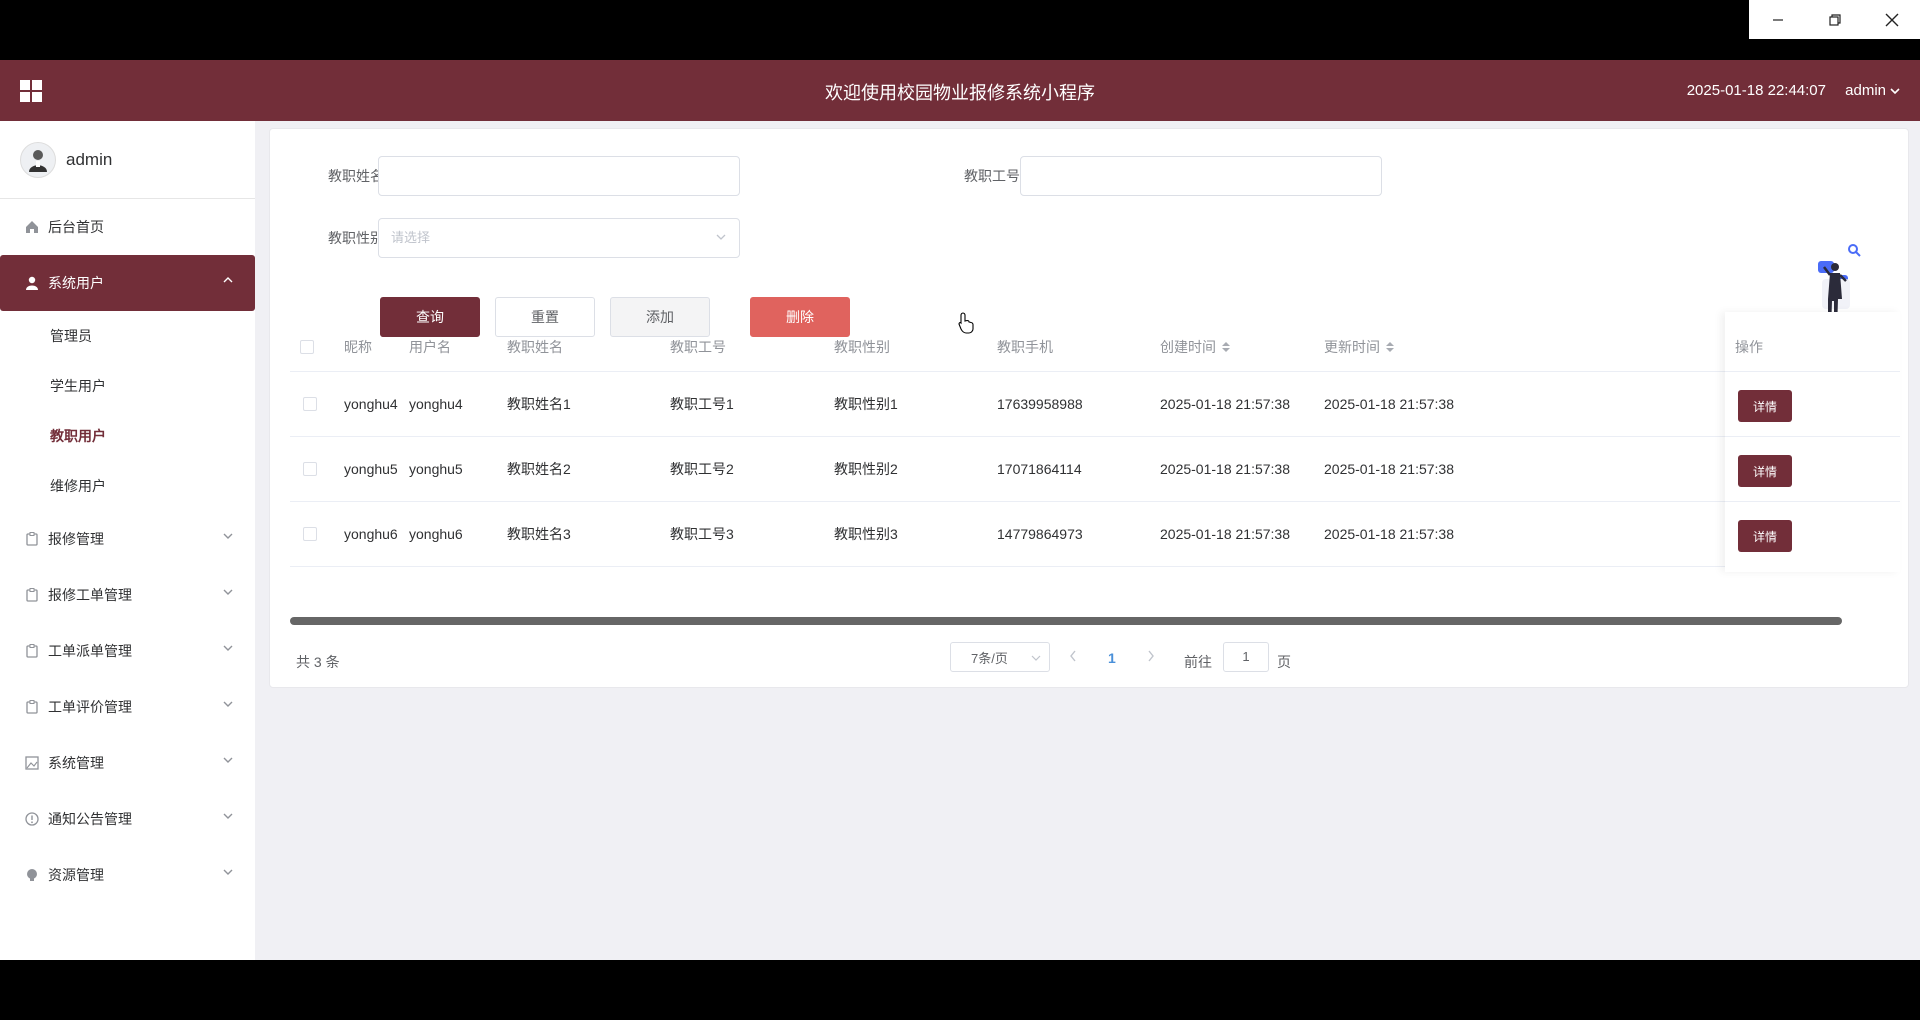  I want to click on person-avatar-icon, so click(38, 160).